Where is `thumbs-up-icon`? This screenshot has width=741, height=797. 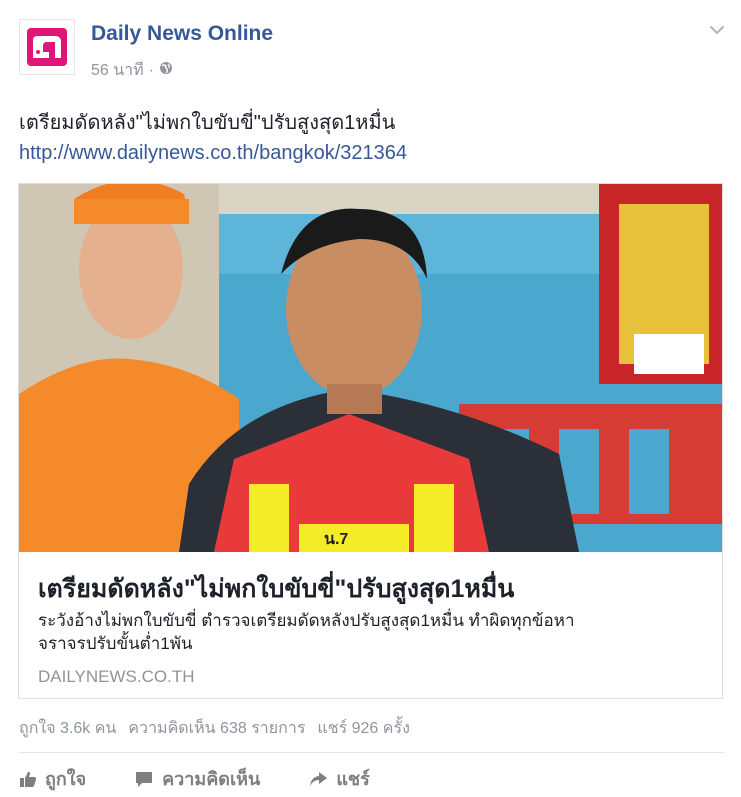
thumbs-up-icon is located at coordinates (28, 779).